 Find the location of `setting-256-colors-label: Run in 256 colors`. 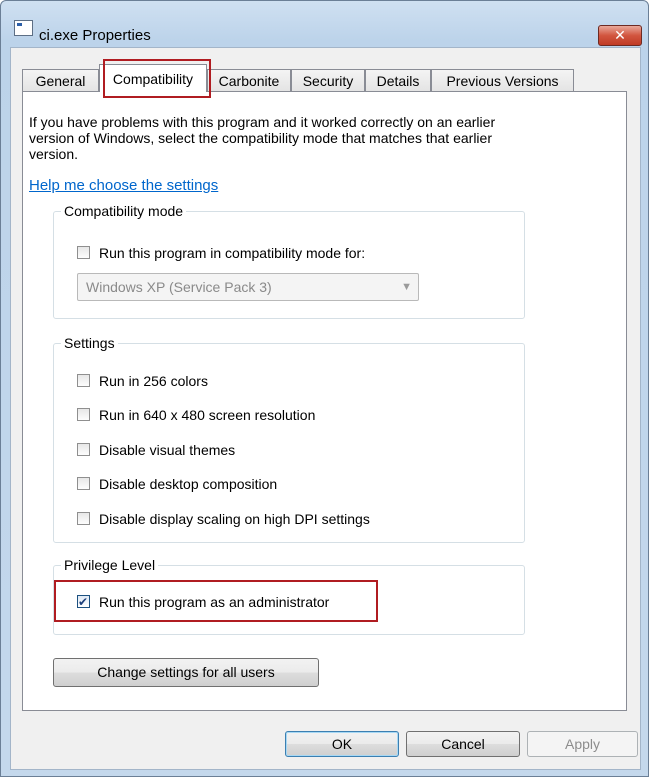

setting-256-colors-label: Run in 256 colors is located at coordinates (153, 381).